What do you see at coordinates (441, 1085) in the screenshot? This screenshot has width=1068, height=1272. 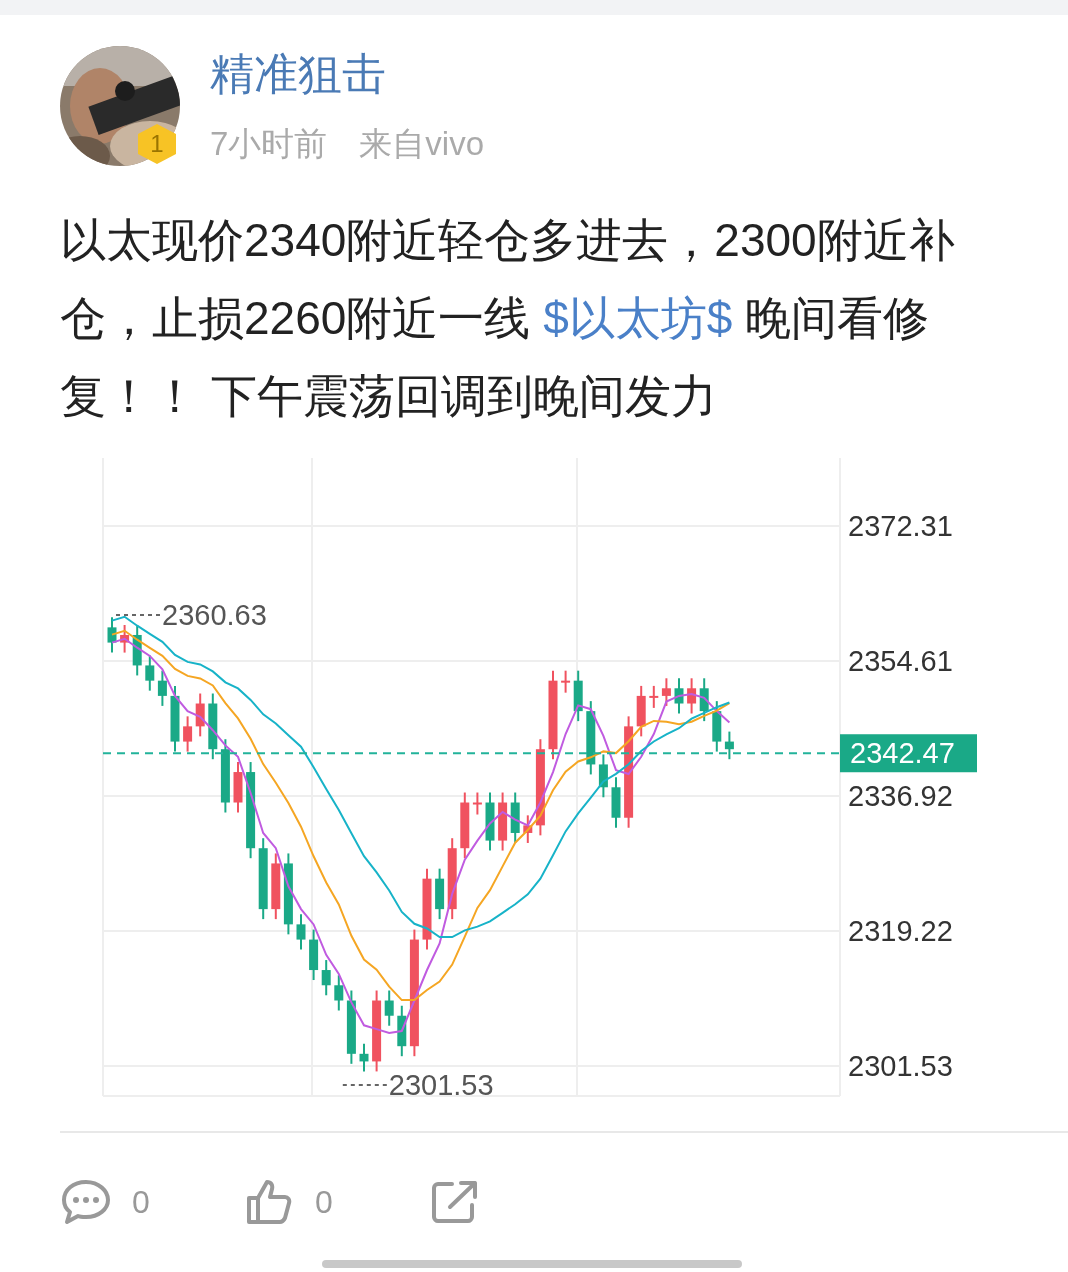 I see `low-price-label: 2301.53` at bounding box center [441, 1085].